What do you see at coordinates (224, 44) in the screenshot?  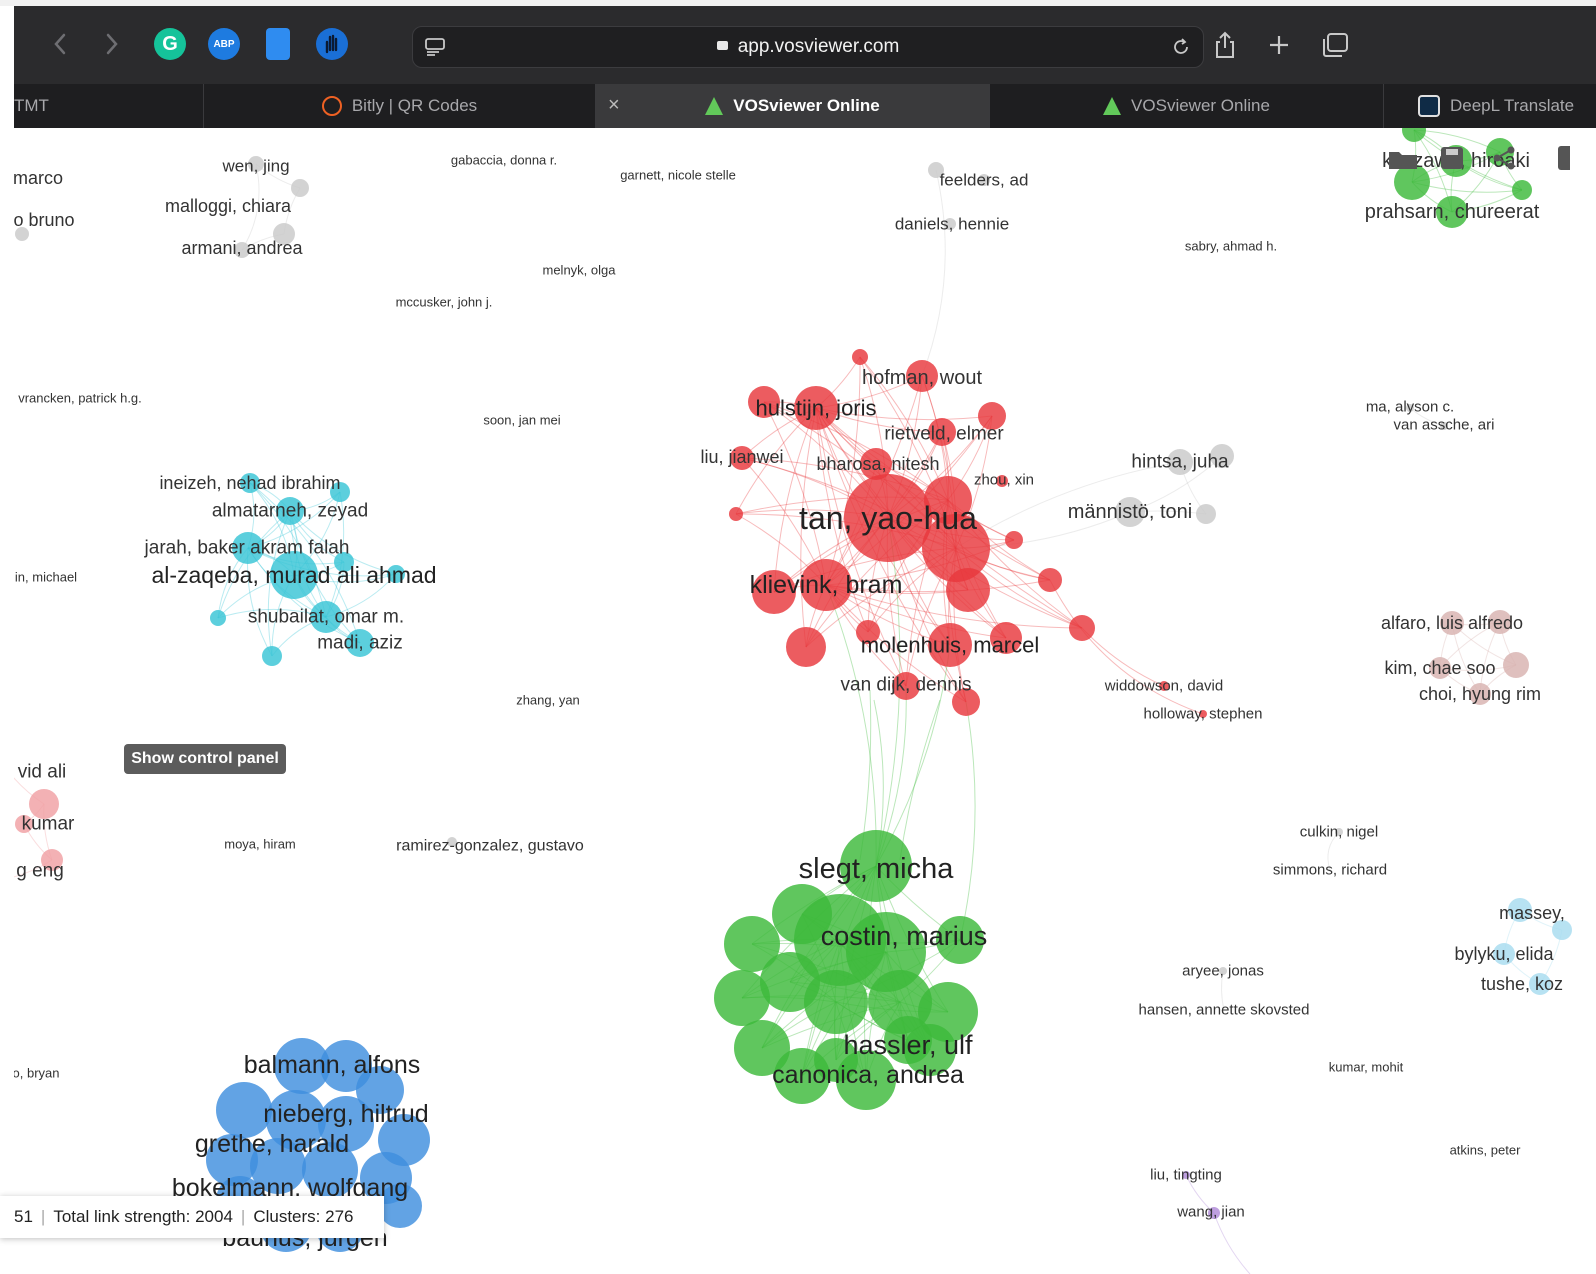 I see `adblock-plus-icon: ABP` at bounding box center [224, 44].